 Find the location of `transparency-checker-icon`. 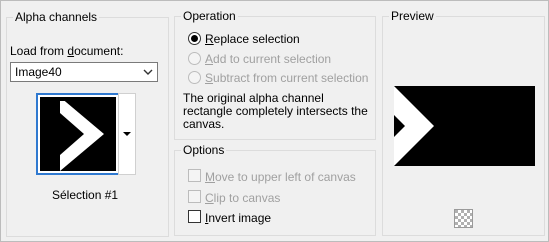

transparency-checker-icon is located at coordinates (463, 218).